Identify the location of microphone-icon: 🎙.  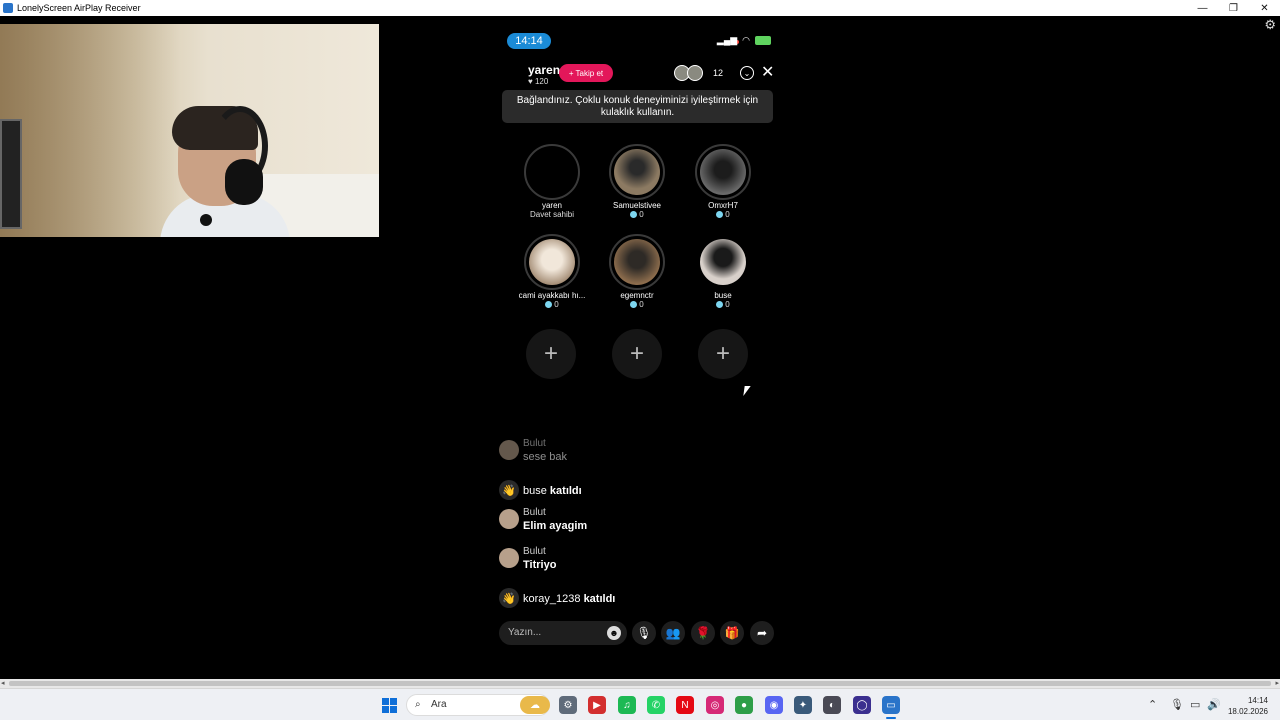
(644, 633).